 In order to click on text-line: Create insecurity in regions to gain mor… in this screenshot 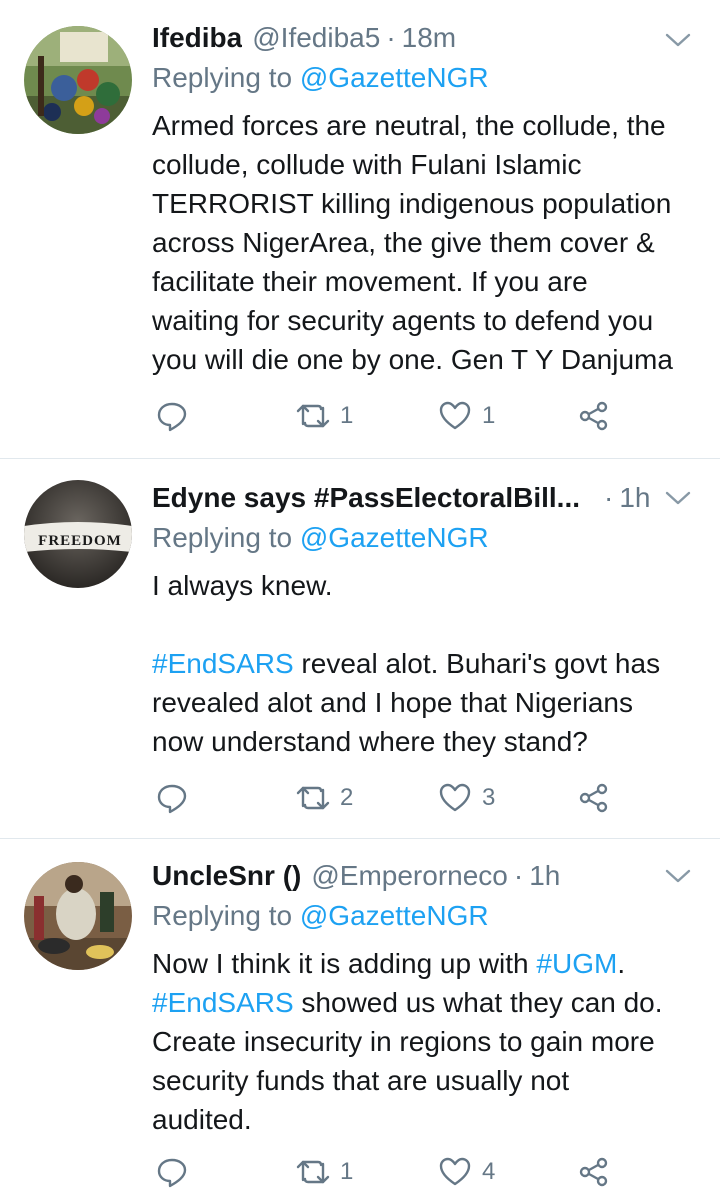, I will do `click(403, 1041)`.